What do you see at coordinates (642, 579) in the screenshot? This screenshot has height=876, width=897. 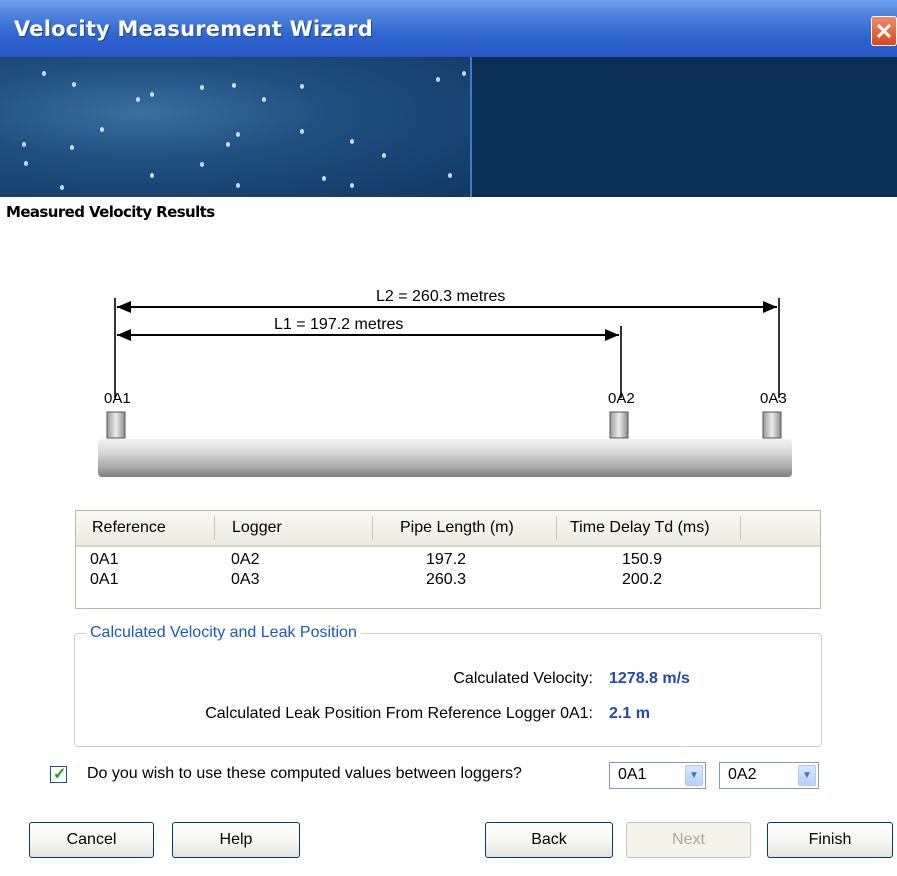 I see `cell-time-delay: 200.2` at bounding box center [642, 579].